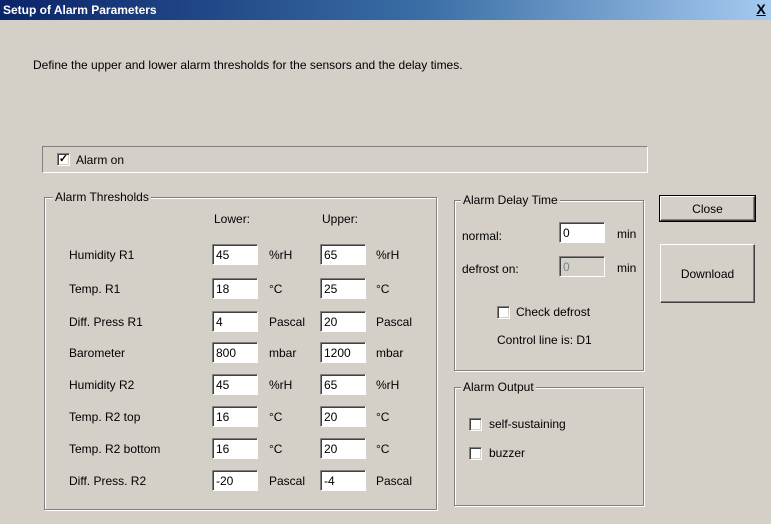 The image size is (771, 524). I want to click on alarm-thresholds-legend: Alarm Thresholds, so click(102, 197).